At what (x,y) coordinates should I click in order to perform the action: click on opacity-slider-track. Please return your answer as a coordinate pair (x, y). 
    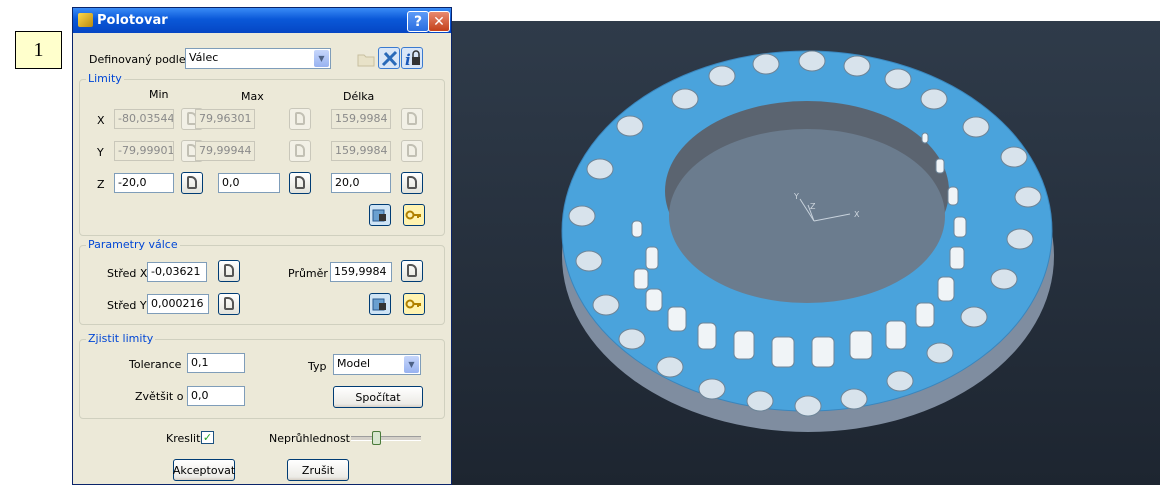
    Looking at the image, I should click on (386, 438).